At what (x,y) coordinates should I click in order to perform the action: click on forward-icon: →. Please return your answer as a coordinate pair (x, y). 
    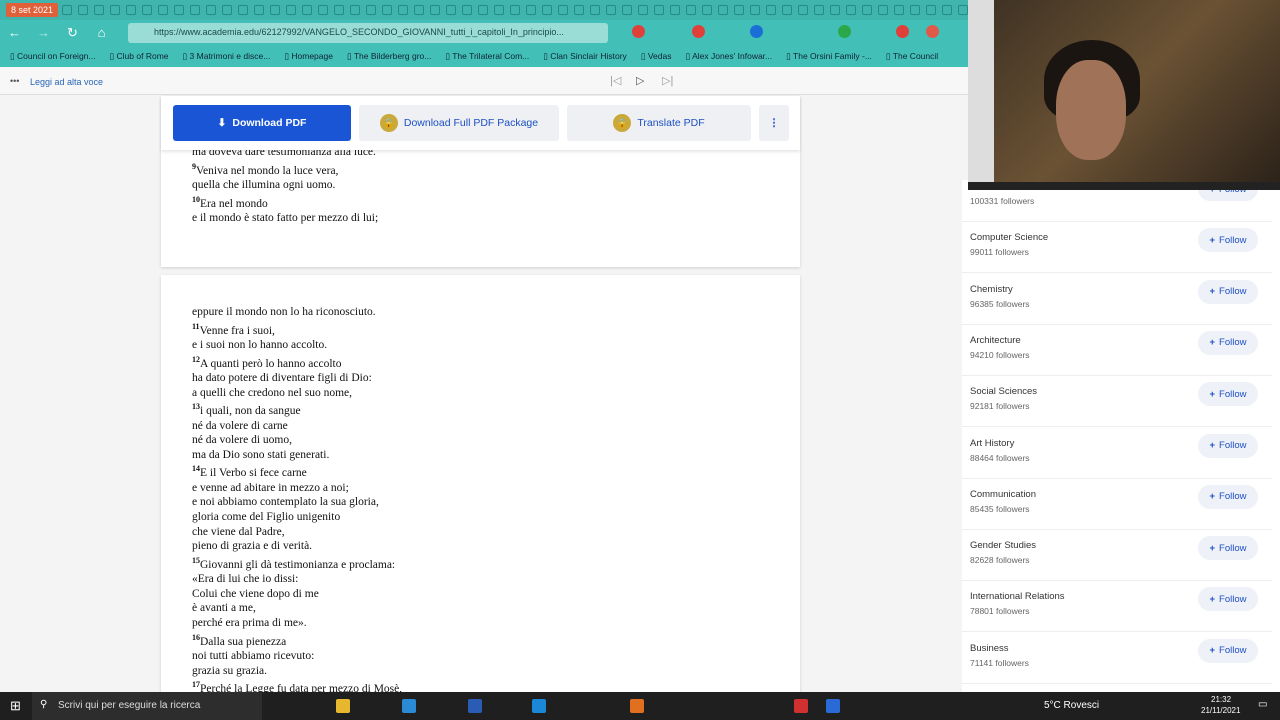
    Looking at the image, I should click on (43, 32).